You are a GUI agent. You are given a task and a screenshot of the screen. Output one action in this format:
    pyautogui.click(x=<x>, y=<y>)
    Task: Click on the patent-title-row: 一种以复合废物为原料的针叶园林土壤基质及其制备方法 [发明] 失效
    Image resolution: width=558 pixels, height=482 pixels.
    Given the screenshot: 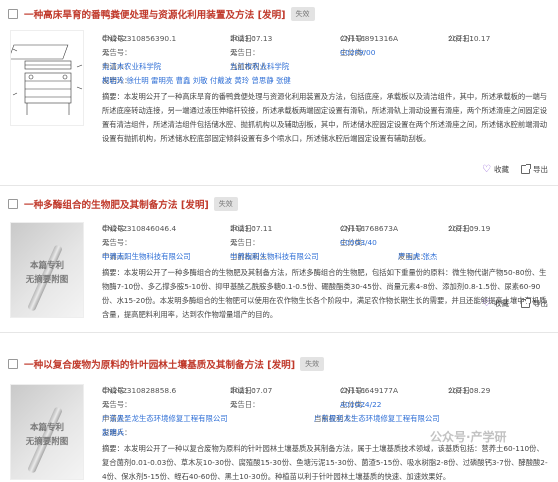 What is the action you would take?
    pyautogui.click(x=166, y=364)
    